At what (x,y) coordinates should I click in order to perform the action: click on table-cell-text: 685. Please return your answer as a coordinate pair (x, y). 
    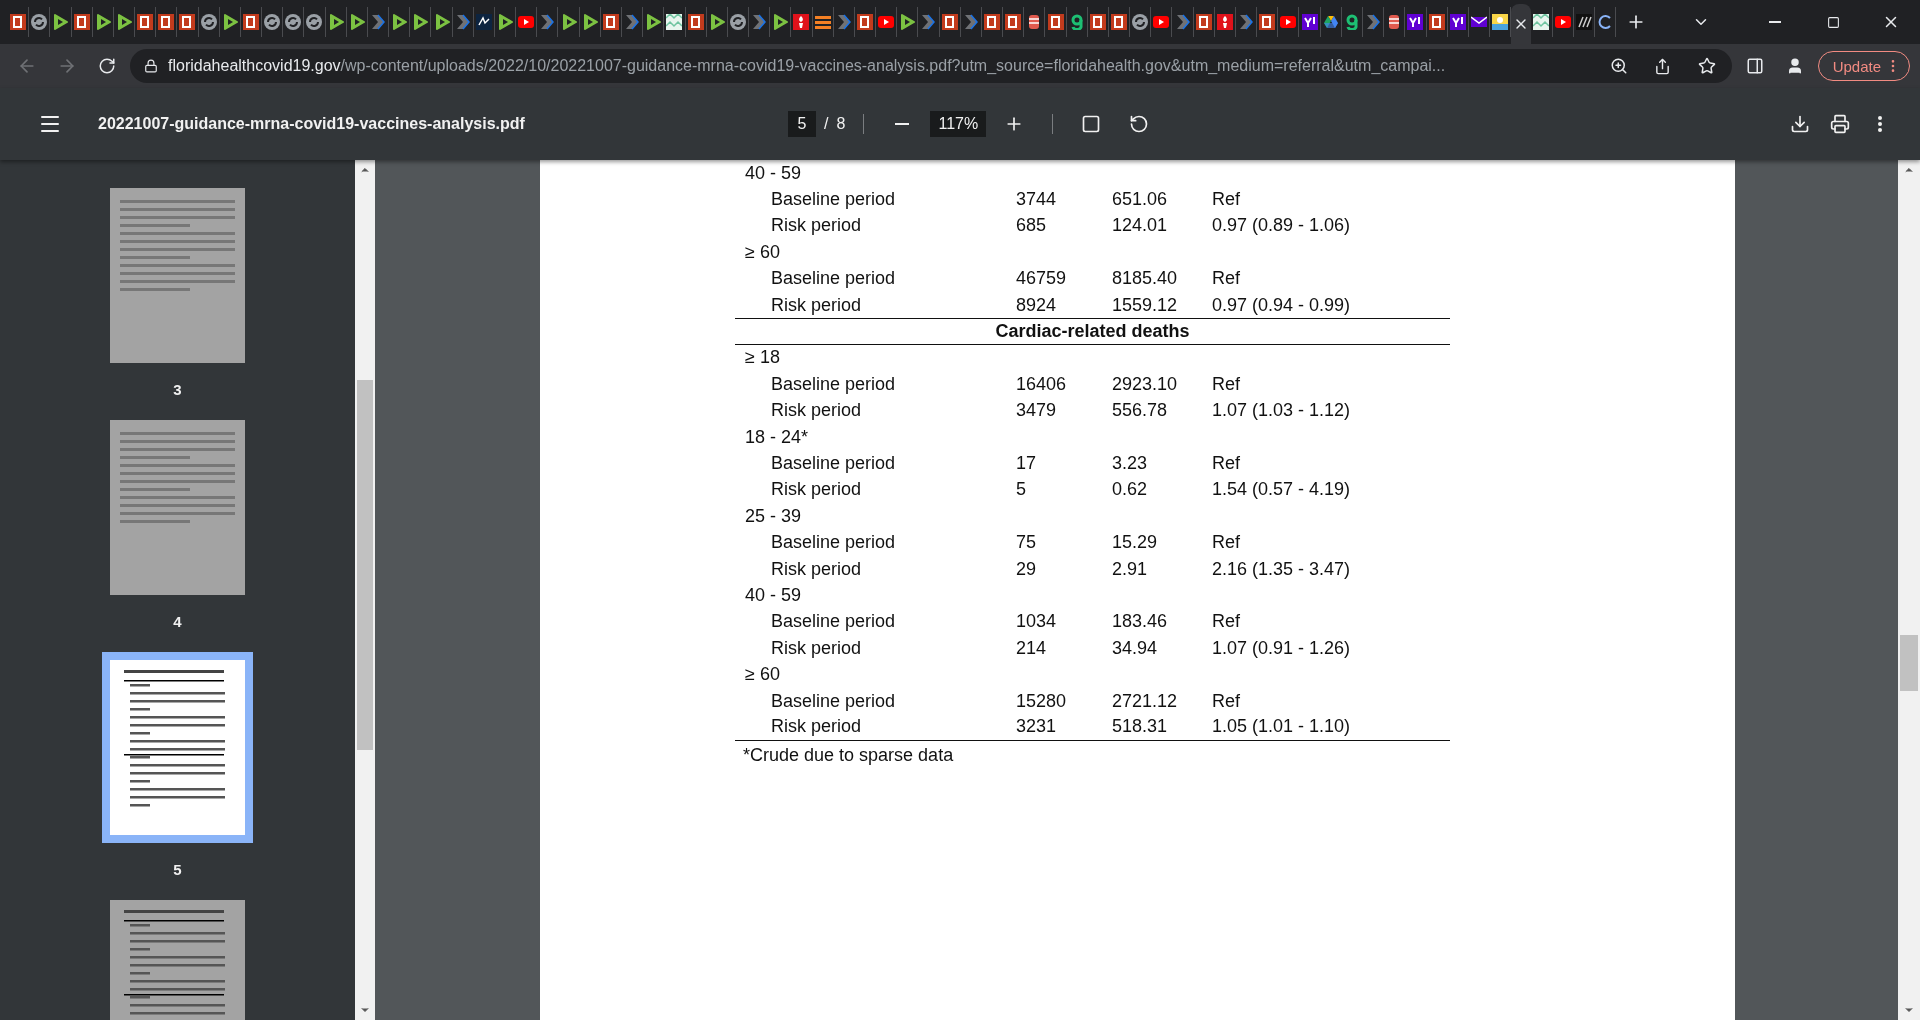
    Looking at the image, I should click on (1032, 226).